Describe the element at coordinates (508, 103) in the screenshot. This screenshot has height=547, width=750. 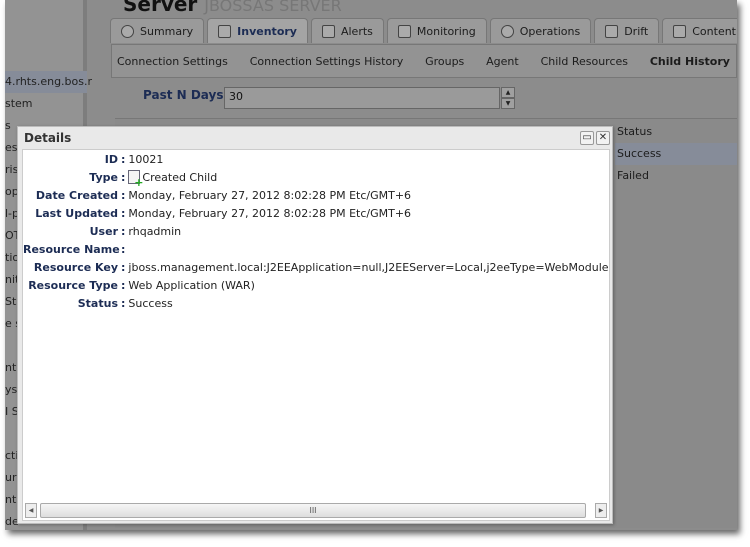
I see `spinner-down-button: ▼` at that location.